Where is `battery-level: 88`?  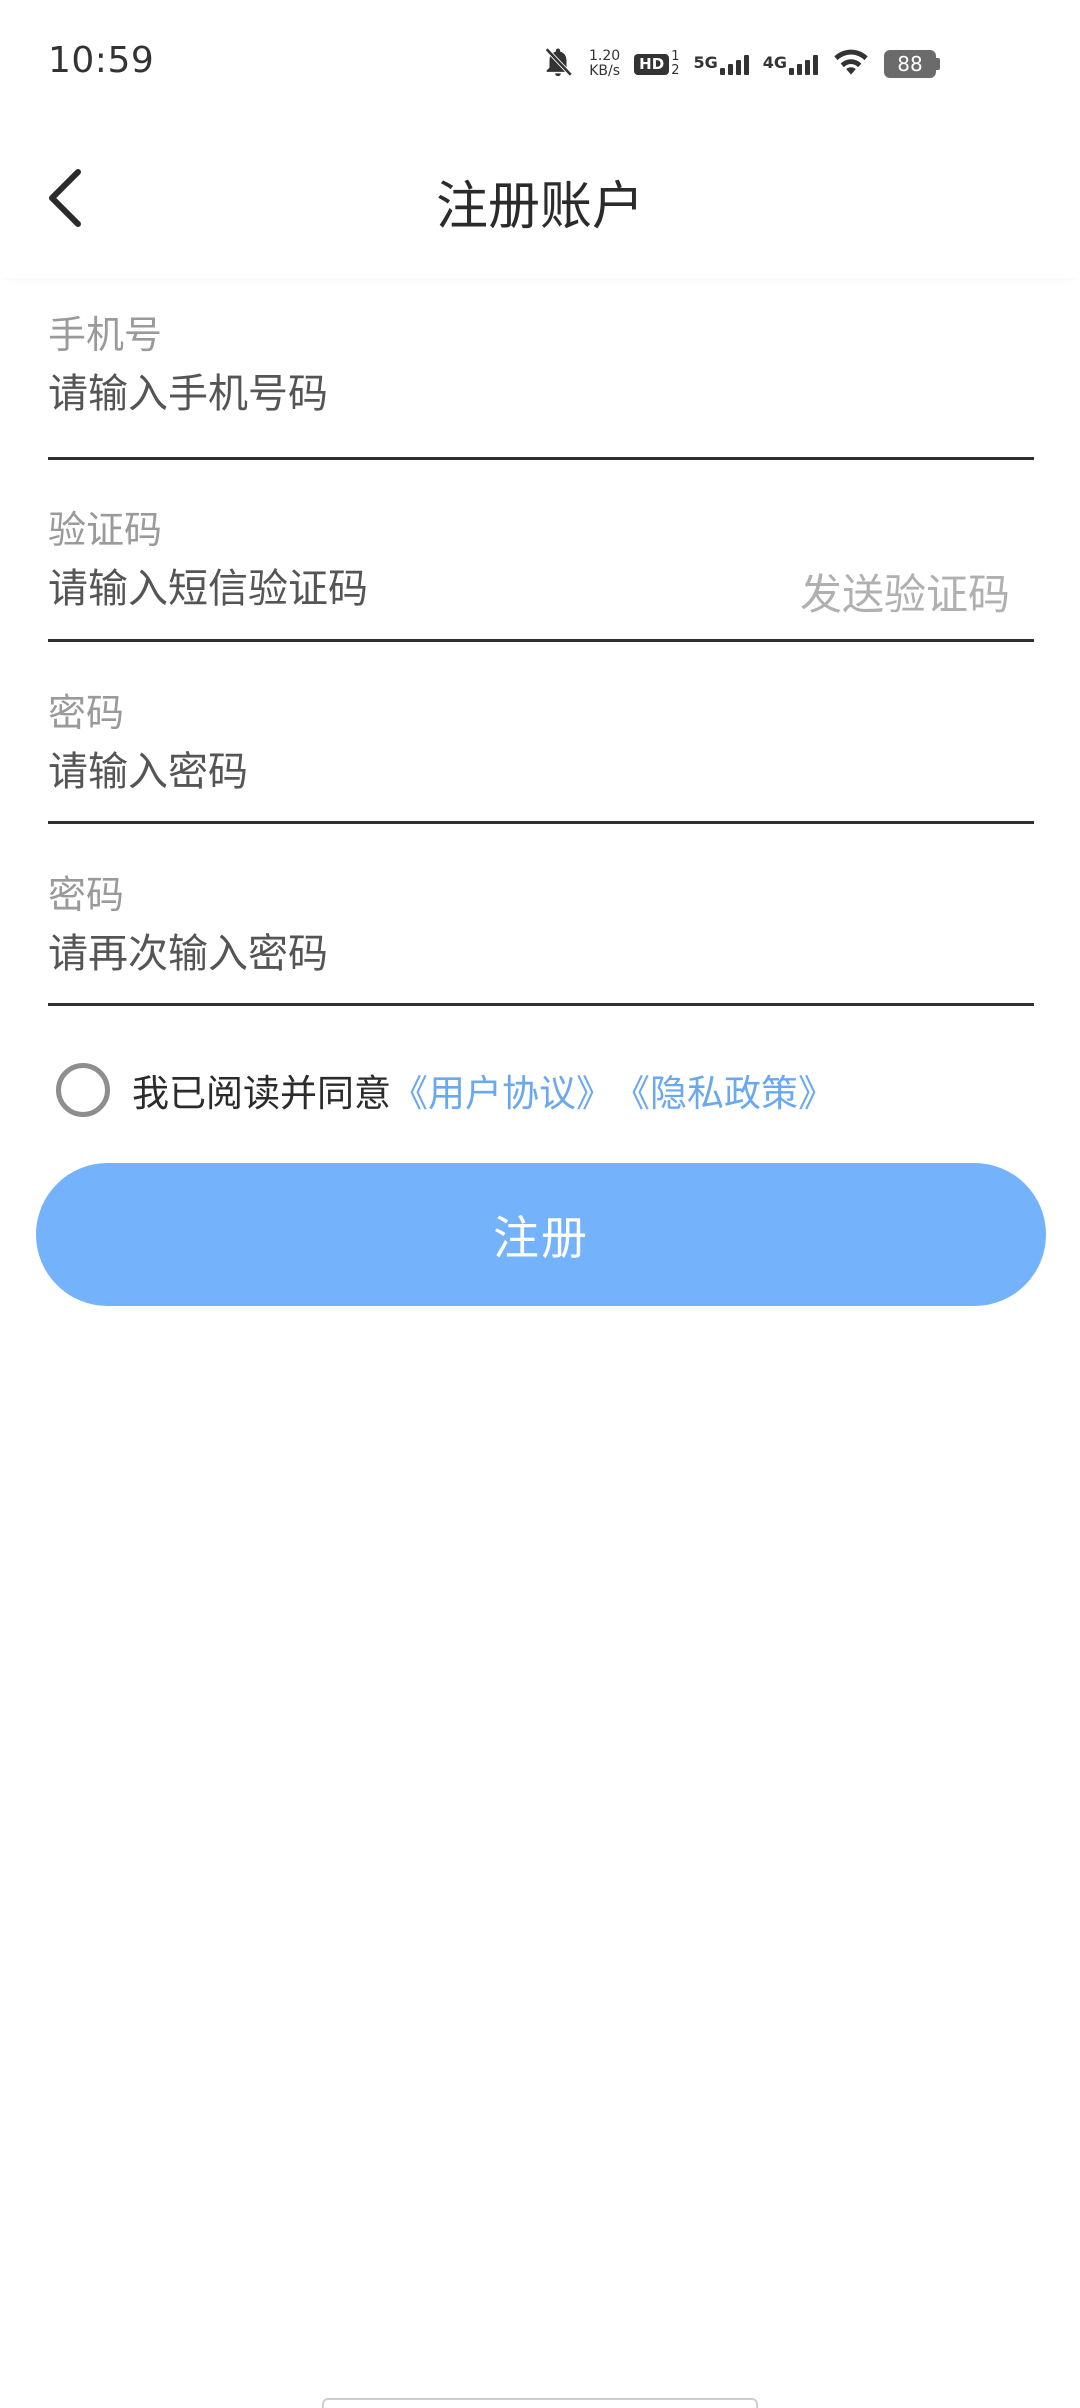 battery-level: 88 is located at coordinates (910, 64).